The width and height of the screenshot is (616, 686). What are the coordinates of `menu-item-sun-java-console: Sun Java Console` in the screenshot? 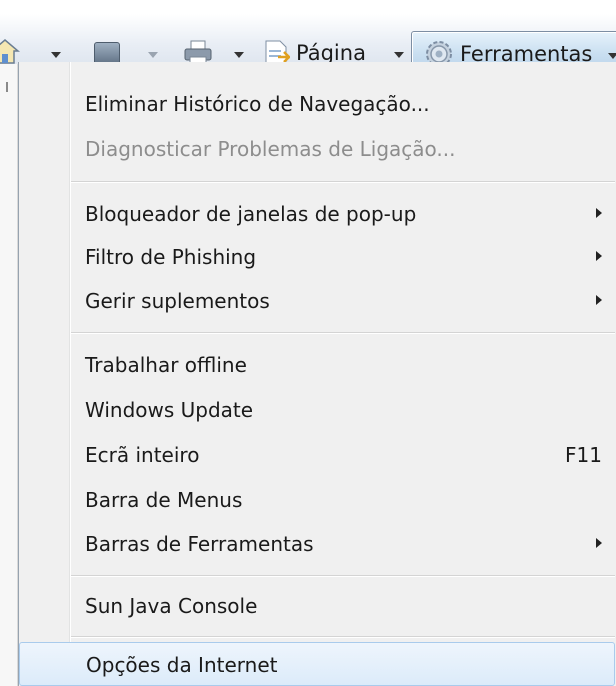 It's located at (317, 606).